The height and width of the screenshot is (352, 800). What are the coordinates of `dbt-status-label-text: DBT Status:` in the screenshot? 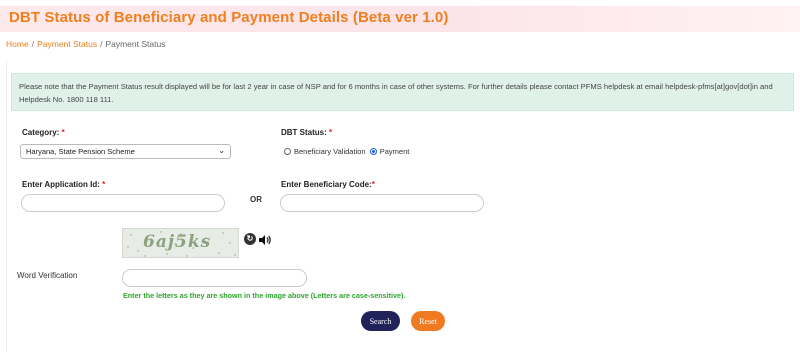 It's located at (304, 132).